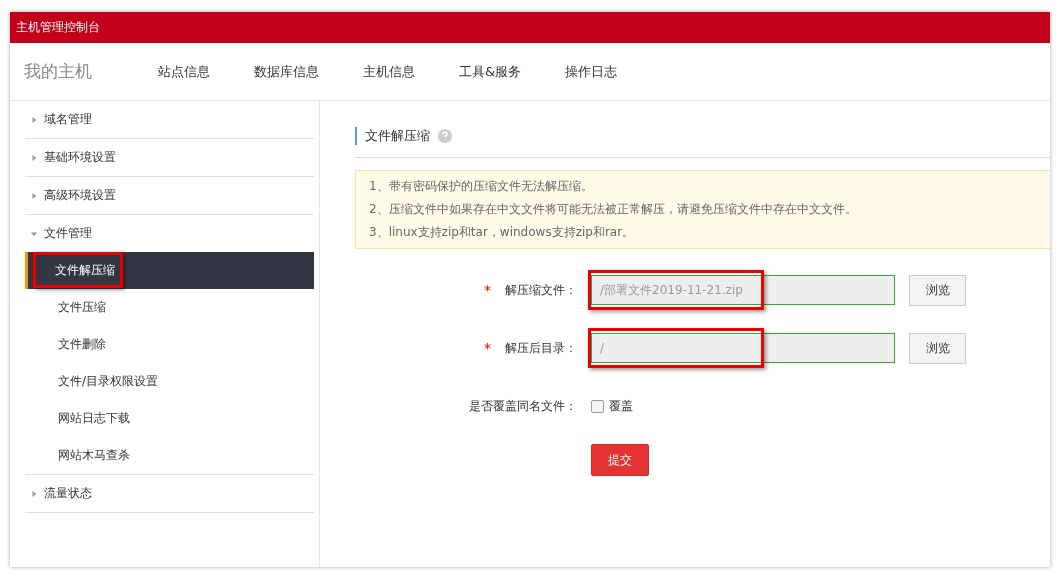 The width and height of the screenshot is (1061, 579). Describe the element at coordinates (389, 71) in the screenshot. I see `nav-tab: 主机信息` at that location.